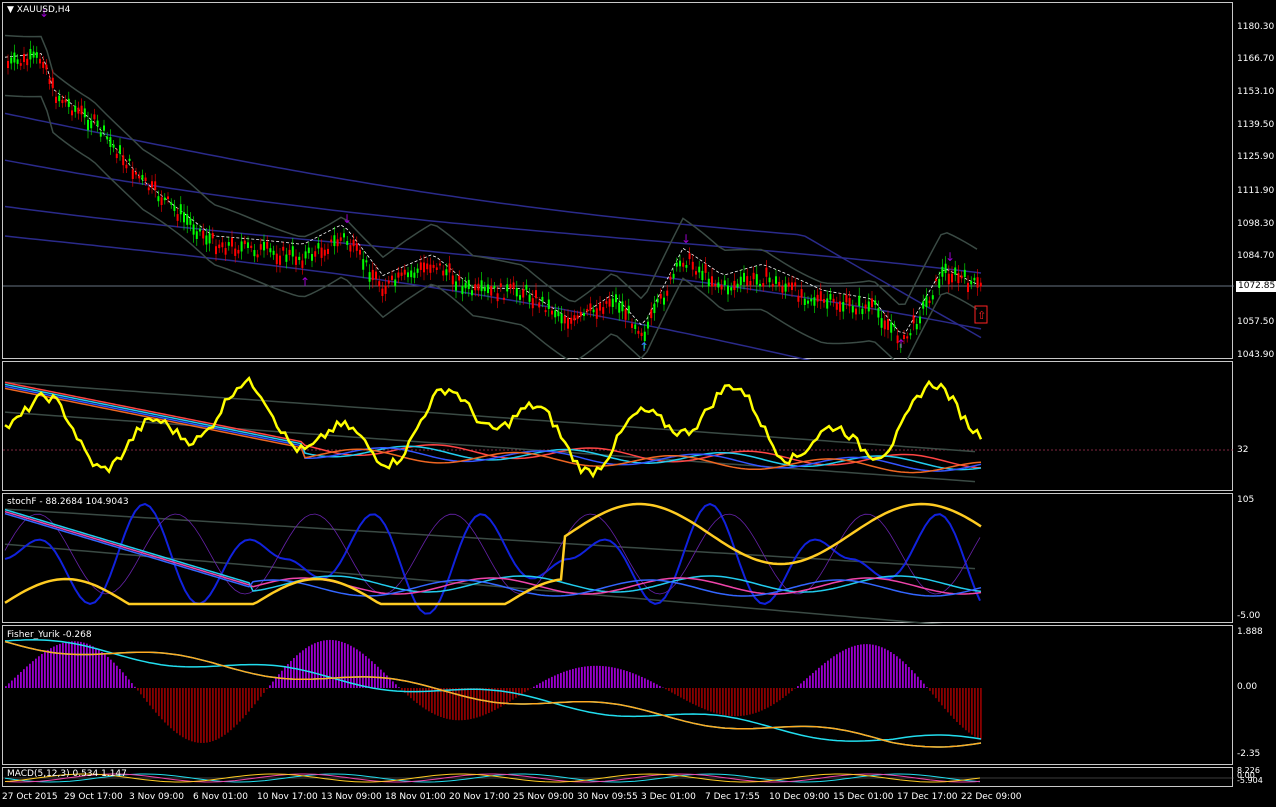  I want to click on dropdown-triangle-icon: ▼, so click(10, 10).